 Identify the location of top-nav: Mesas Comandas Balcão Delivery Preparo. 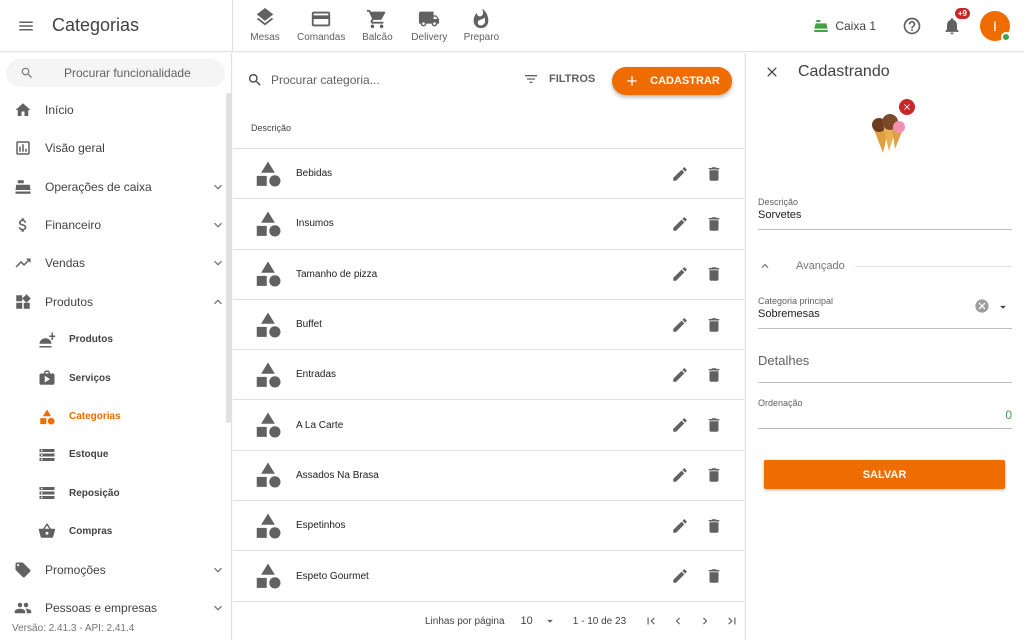
(373, 26).